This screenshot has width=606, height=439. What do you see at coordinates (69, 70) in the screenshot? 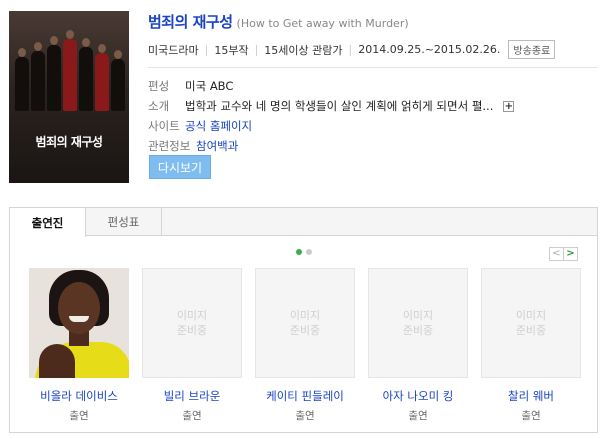
I see `poster-cast-image` at bounding box center [69, 70].